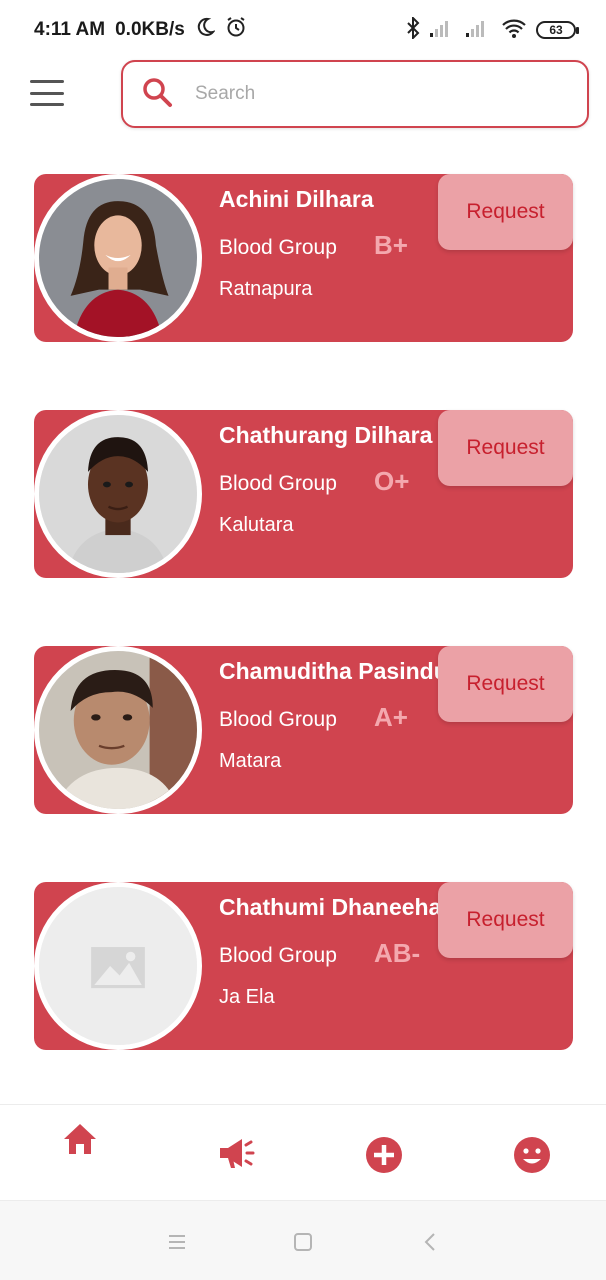 This screenshot has height=1280, width=606. What do you see at coordinates (375, 94) in the screenshot?
I see `search-input` at bounding box center [375, 94].